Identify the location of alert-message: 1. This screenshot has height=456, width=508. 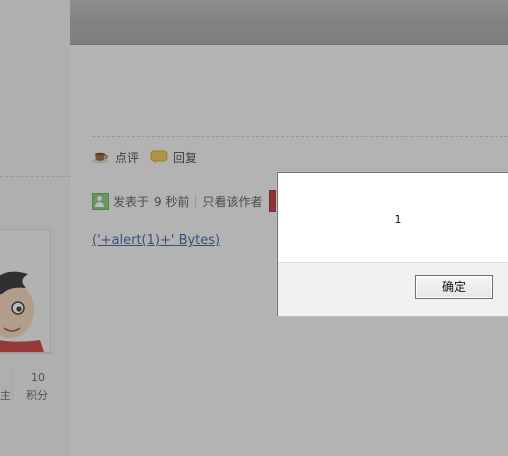
(398, 219).